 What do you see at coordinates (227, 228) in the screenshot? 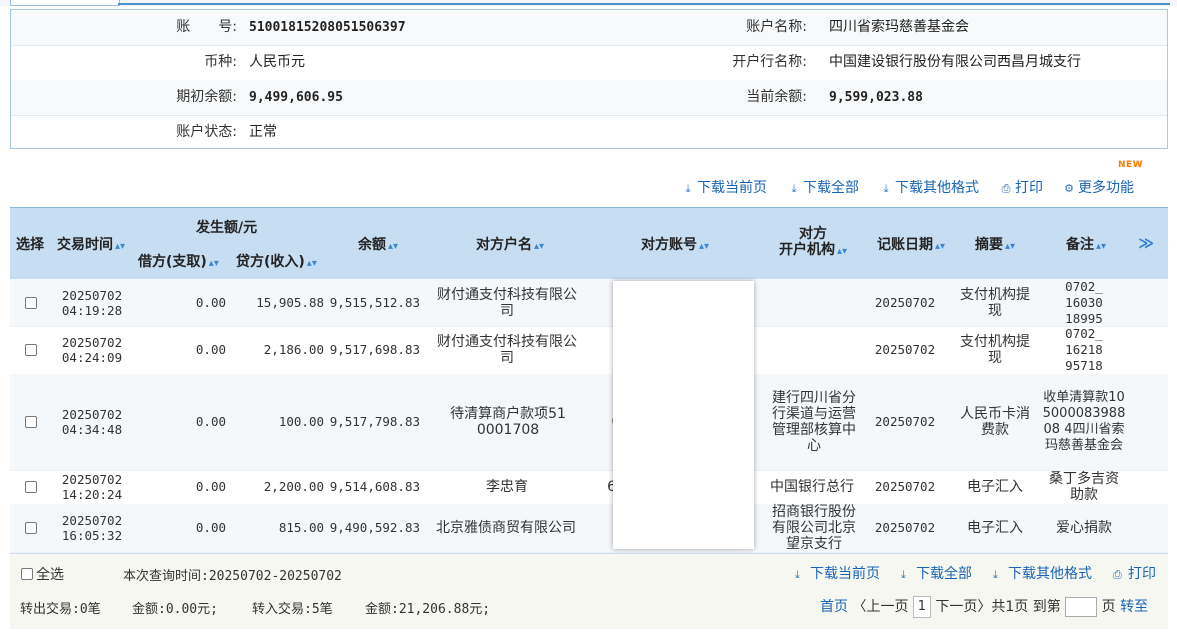
I see `header-amount-group: 发生额/元` at bounding box center [227, 228].